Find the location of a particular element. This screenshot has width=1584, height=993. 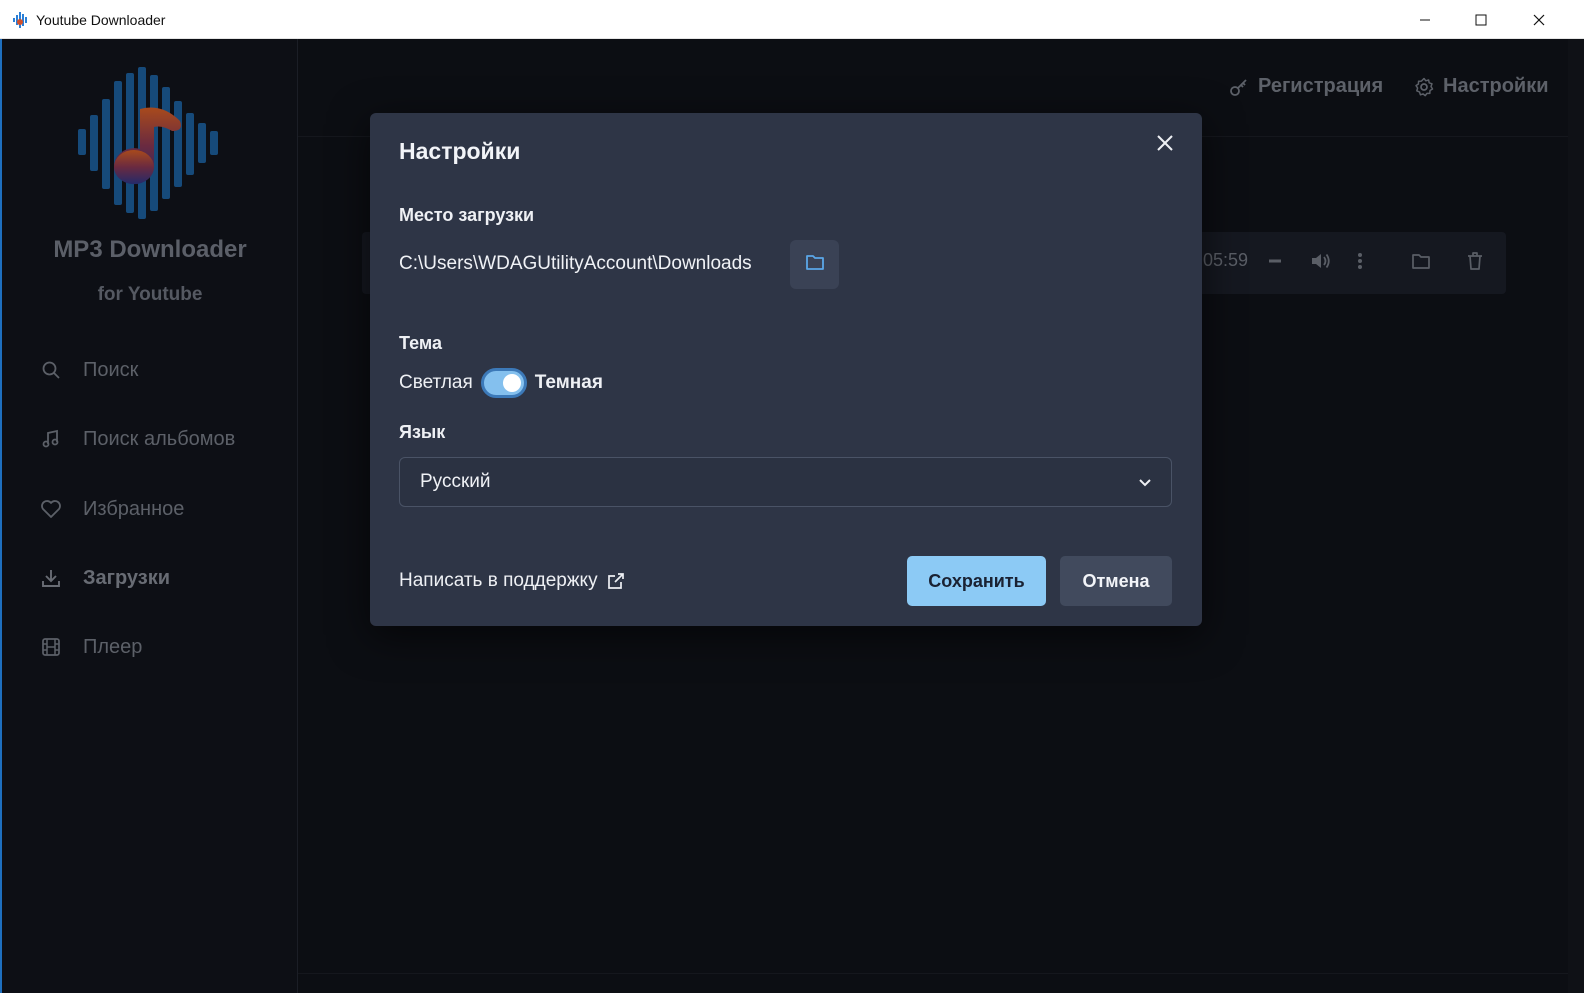

app-logo is located at coordinates (151, 142).